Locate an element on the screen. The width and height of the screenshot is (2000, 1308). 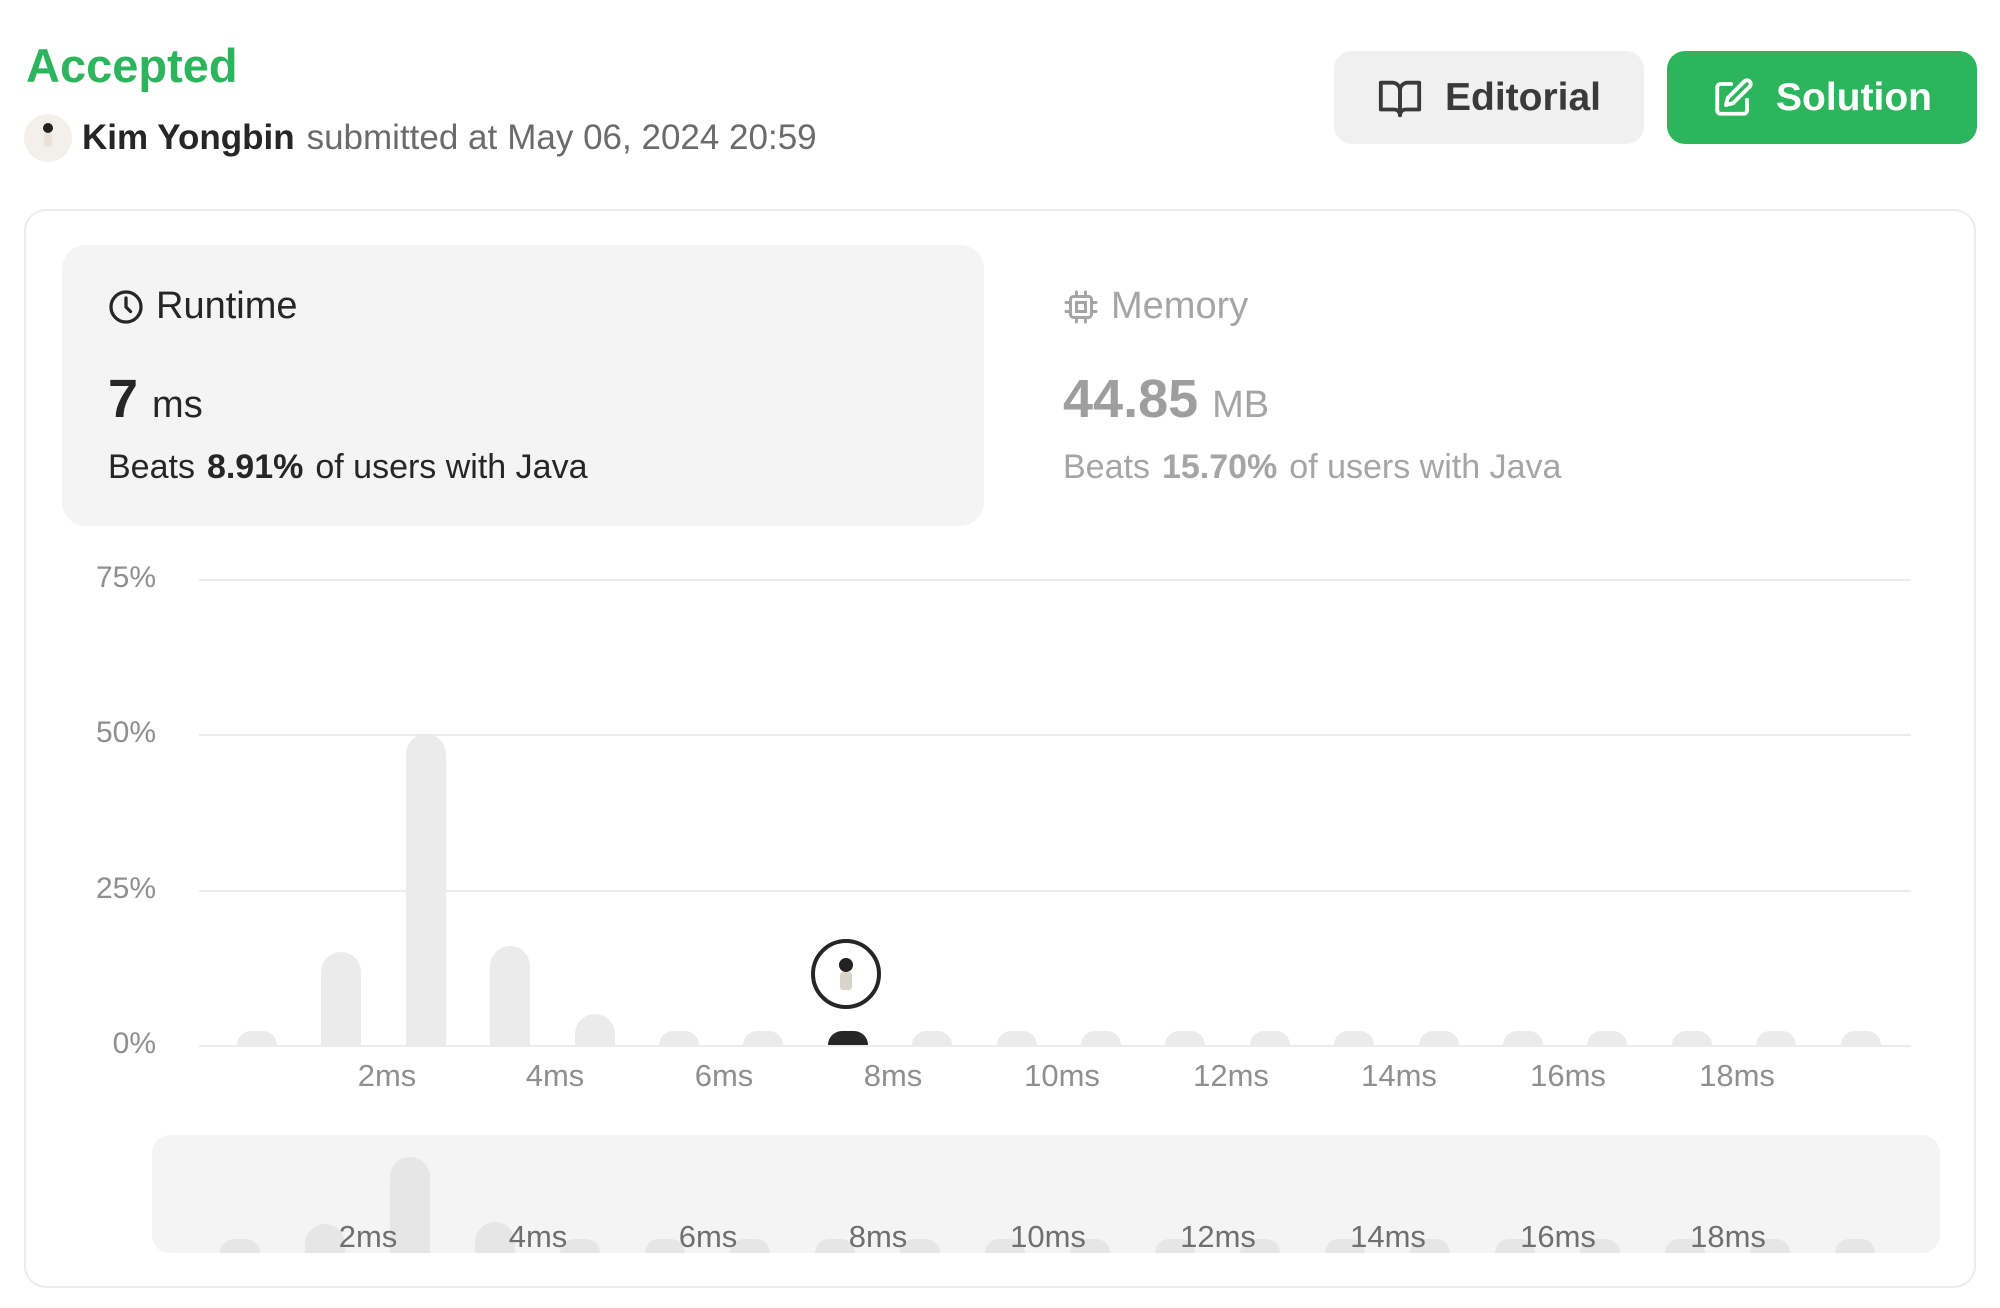
runtime-beats-suffix: of users with Java is located at coordinates (451, 467).